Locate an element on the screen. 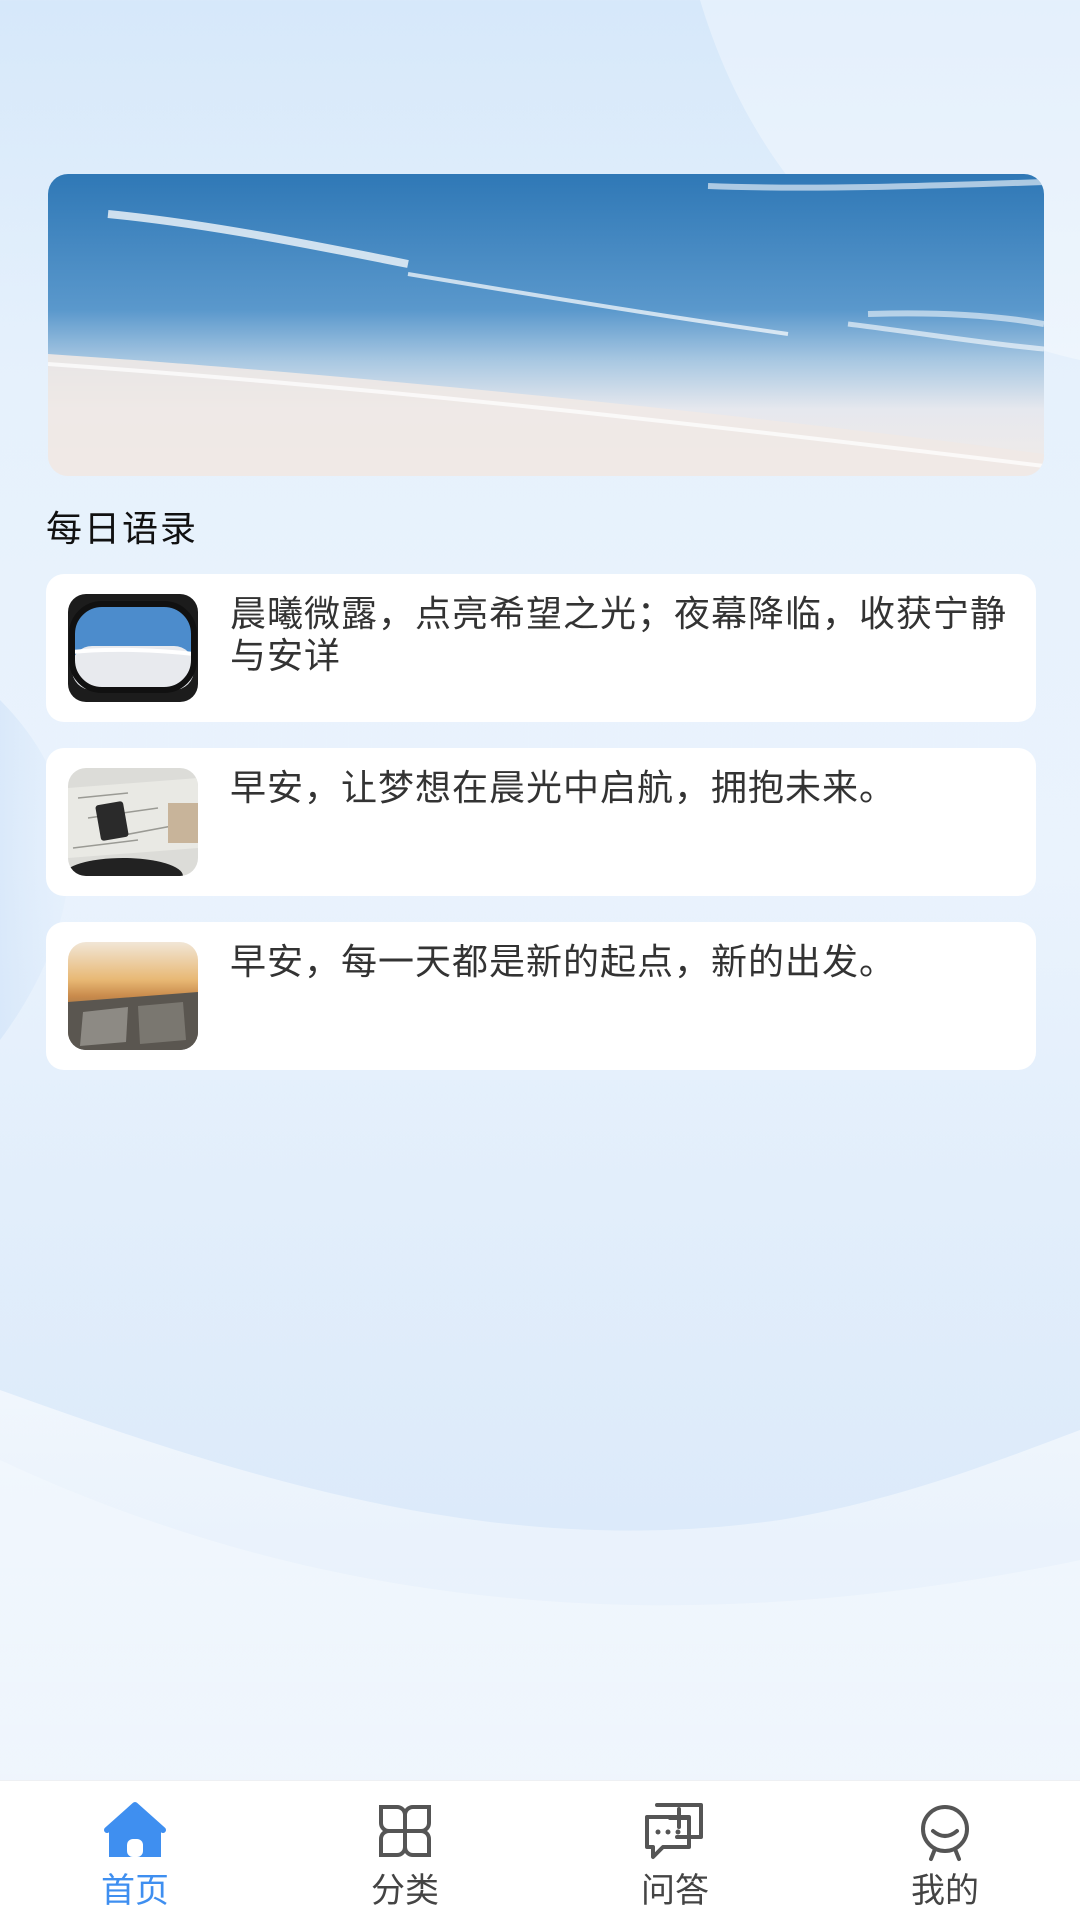 This screenshot has width=1080, height=1920. qa-icon is located at coordinates (674, 1831).